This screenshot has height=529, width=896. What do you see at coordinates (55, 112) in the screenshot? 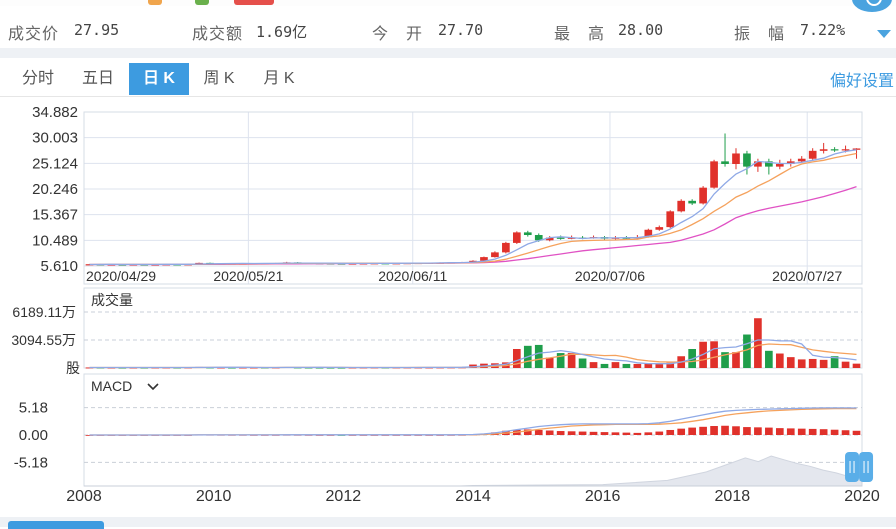
I see `price-y-tick: 34.882` at bounding box center [55, 112].